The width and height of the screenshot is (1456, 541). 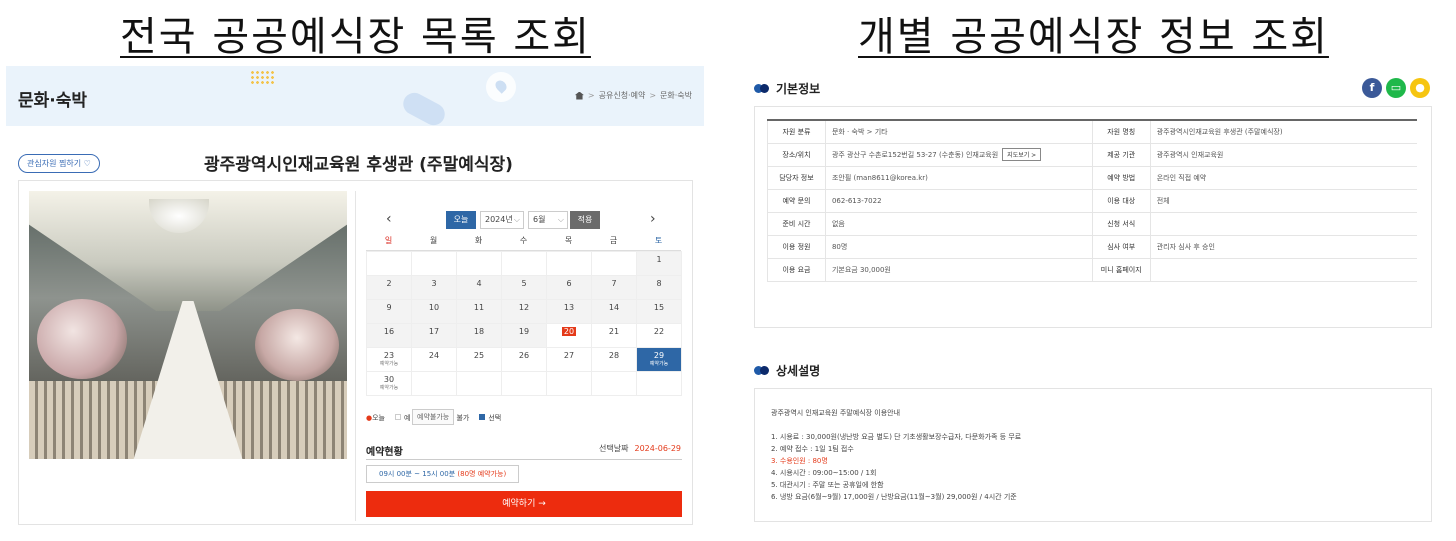 What do you see at coordinates (375, 418) in the screenshot?
I see `legend-today: ●오늘` at bounding box center [375, 418].